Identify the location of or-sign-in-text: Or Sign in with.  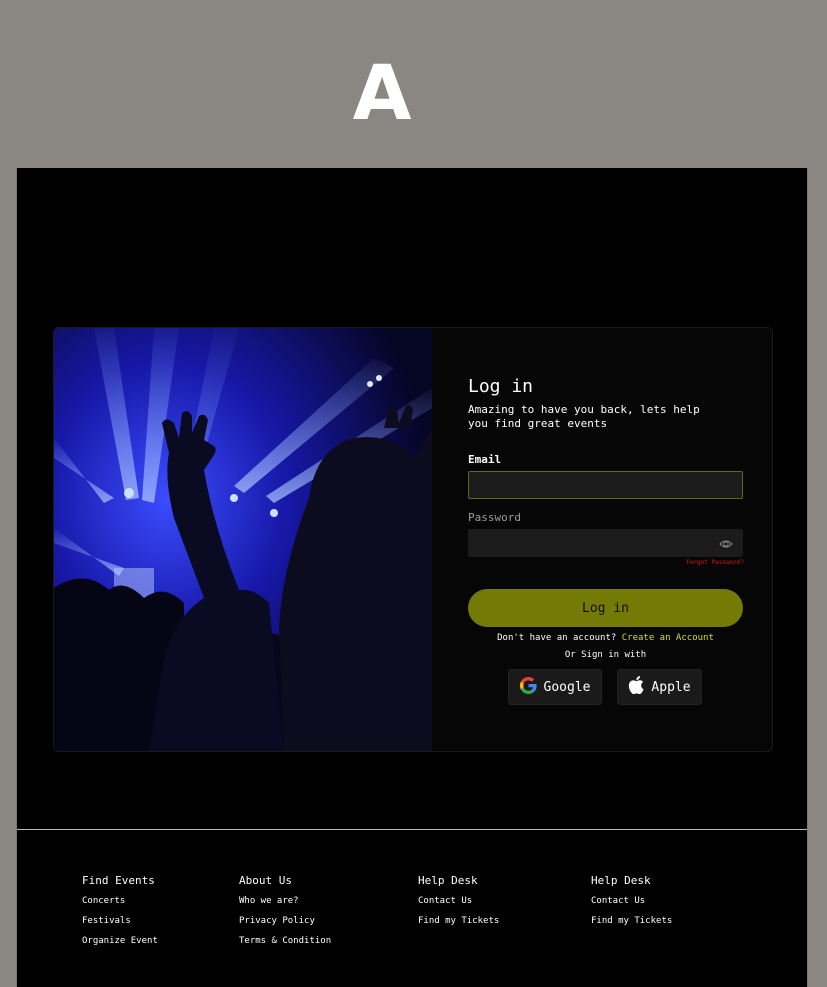
(605, 655).